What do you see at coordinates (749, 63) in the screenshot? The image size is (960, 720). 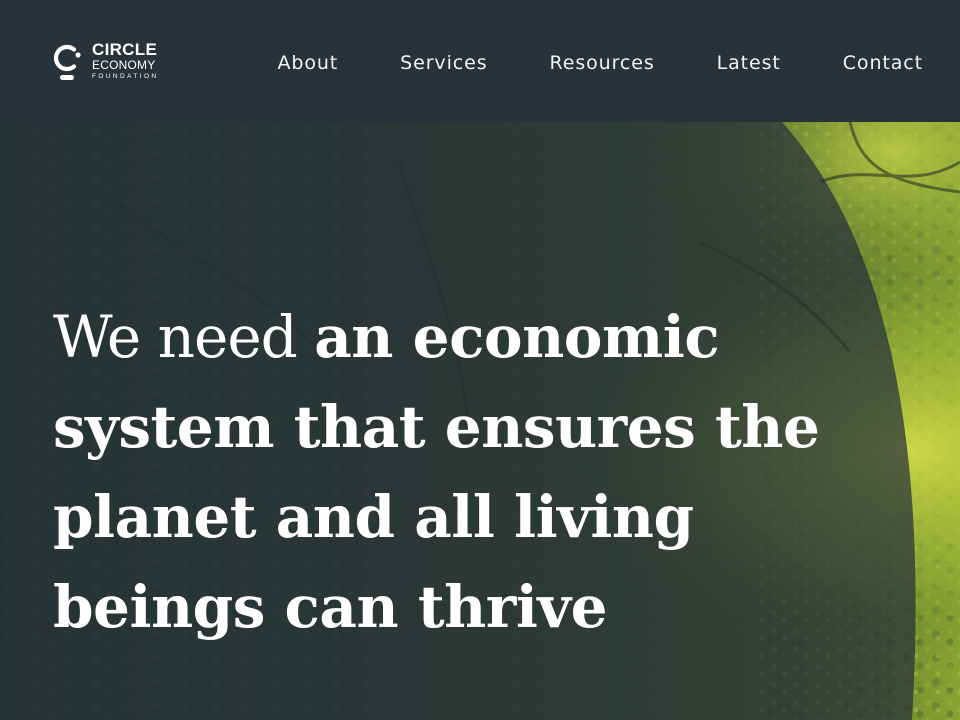 I see `nav-latest: Latest` at bounding box center [749, 63].